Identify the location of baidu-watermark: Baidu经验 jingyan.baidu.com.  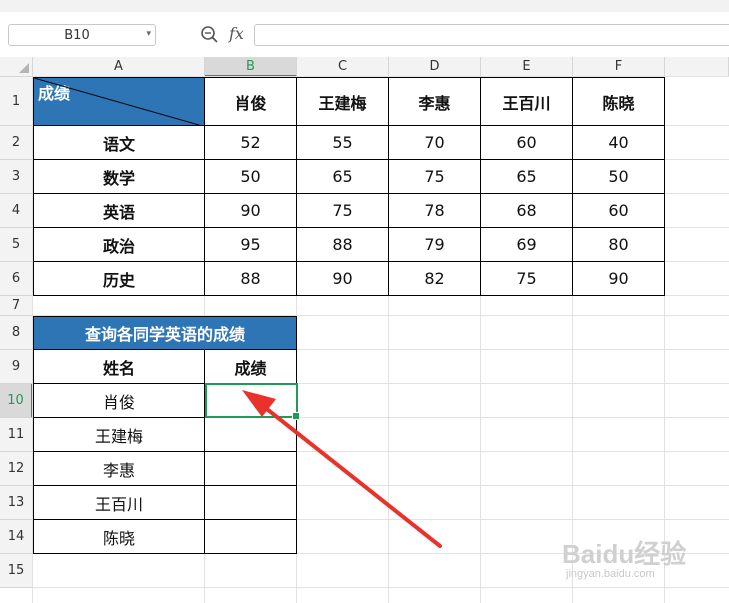
(627, 558).